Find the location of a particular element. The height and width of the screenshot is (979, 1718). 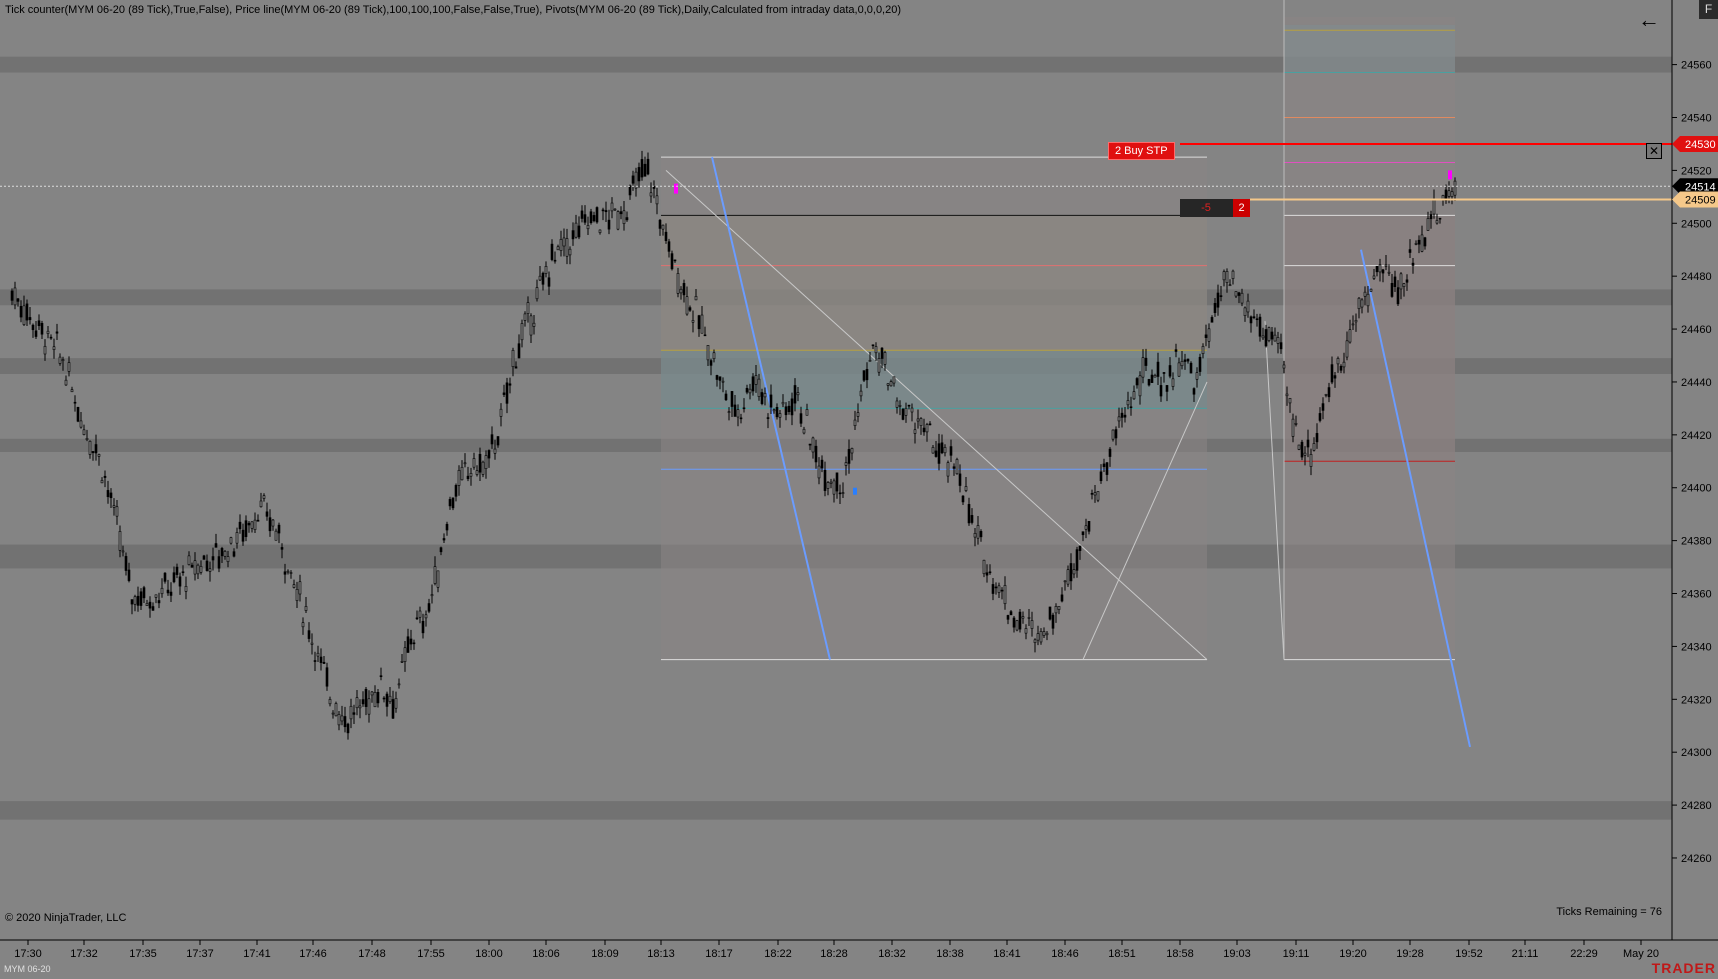

fib-band-right-low is located at coordinates (1369, 338).